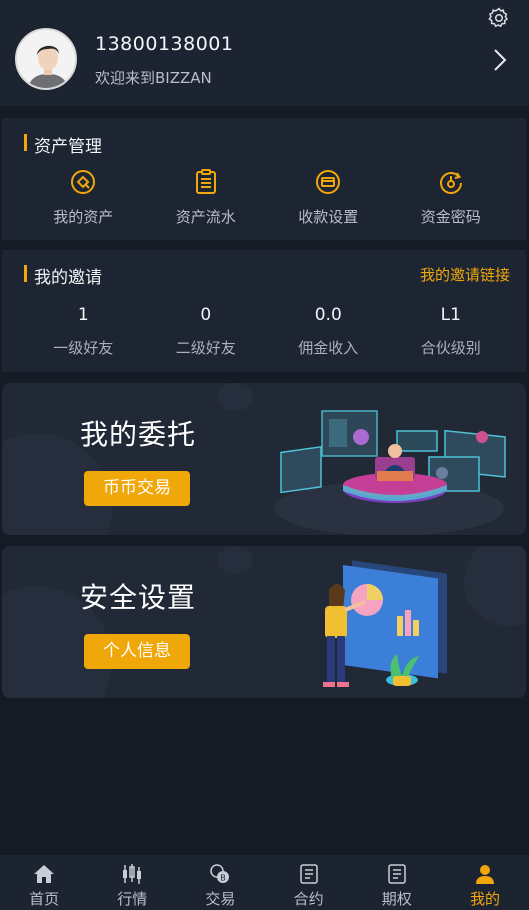 This screenshot has height=910, width=529. Describe the element at coordinates (138, 434) in the screenshot. I see `banner-title: 我的委托` at that location.